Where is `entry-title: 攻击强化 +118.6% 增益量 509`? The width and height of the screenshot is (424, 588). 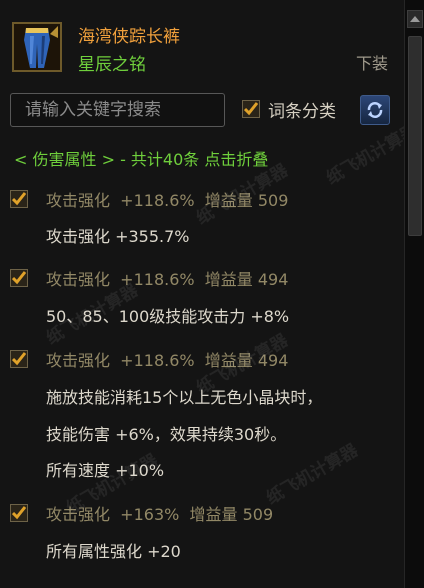
entry-title: 攻击强化 +118.6% 增益量 509 is located at coordinates (167, 200).